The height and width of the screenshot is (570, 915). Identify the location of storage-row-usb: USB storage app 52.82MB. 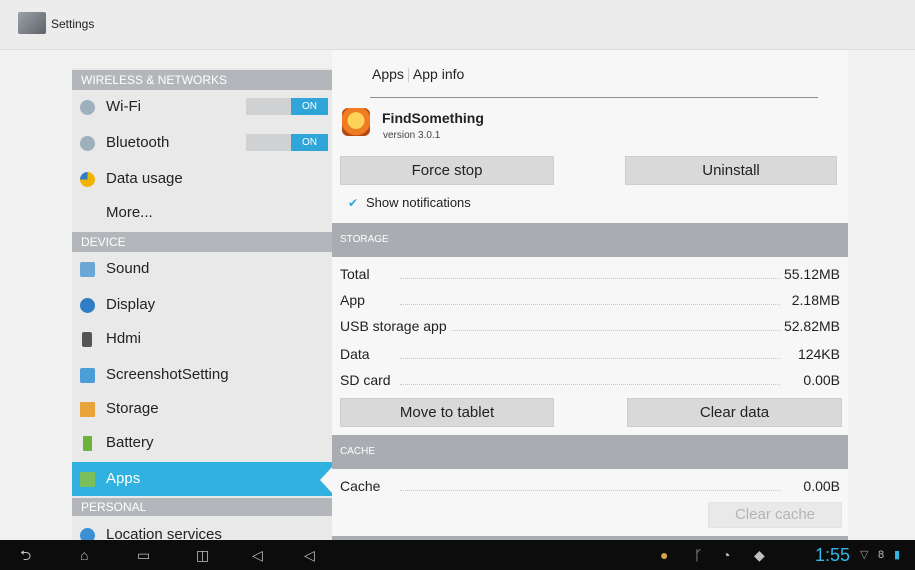
(590, 326).